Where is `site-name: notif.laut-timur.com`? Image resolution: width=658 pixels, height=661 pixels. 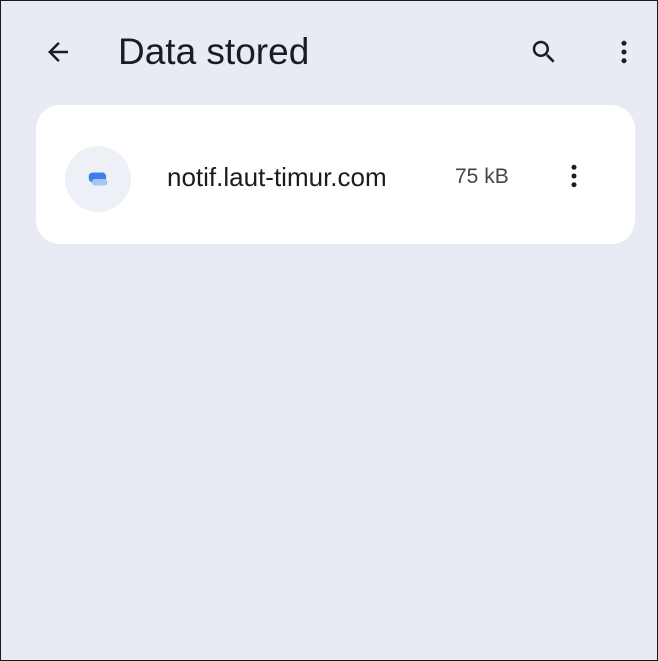
site-name: notif.laut-timur.com is located at coordinates (277, 177).